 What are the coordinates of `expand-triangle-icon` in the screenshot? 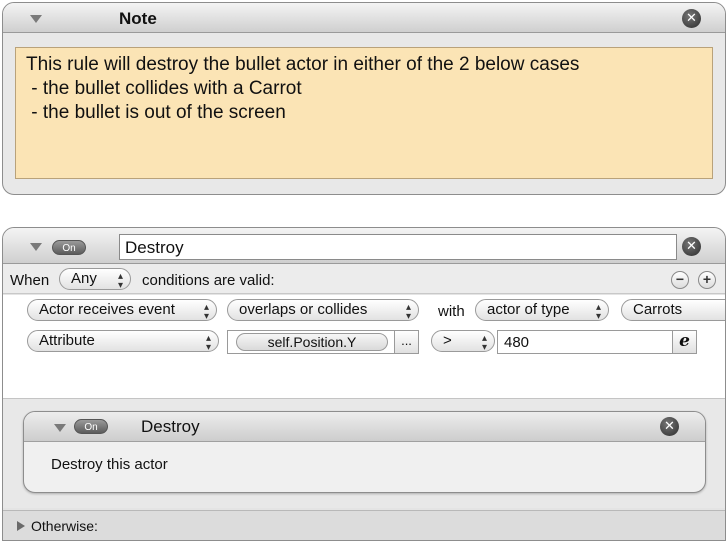 It's located at (21, 526).